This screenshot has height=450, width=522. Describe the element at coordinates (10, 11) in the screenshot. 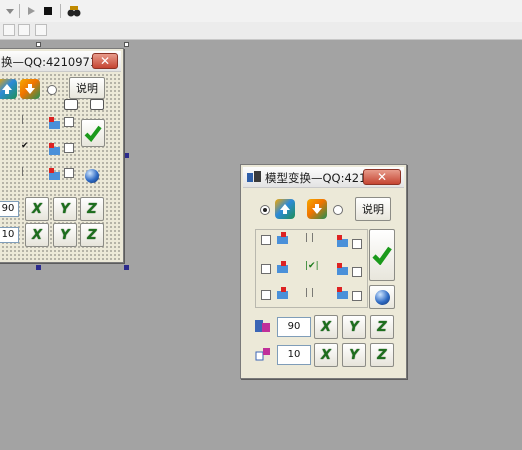

I see `dropdown-arrow-icon` at that location.